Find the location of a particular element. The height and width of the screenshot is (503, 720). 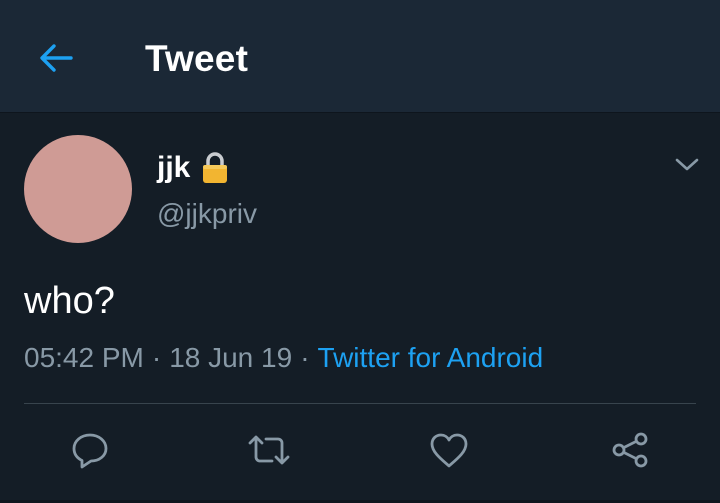

chevron-down-icon is located at coordinates (687, 164).